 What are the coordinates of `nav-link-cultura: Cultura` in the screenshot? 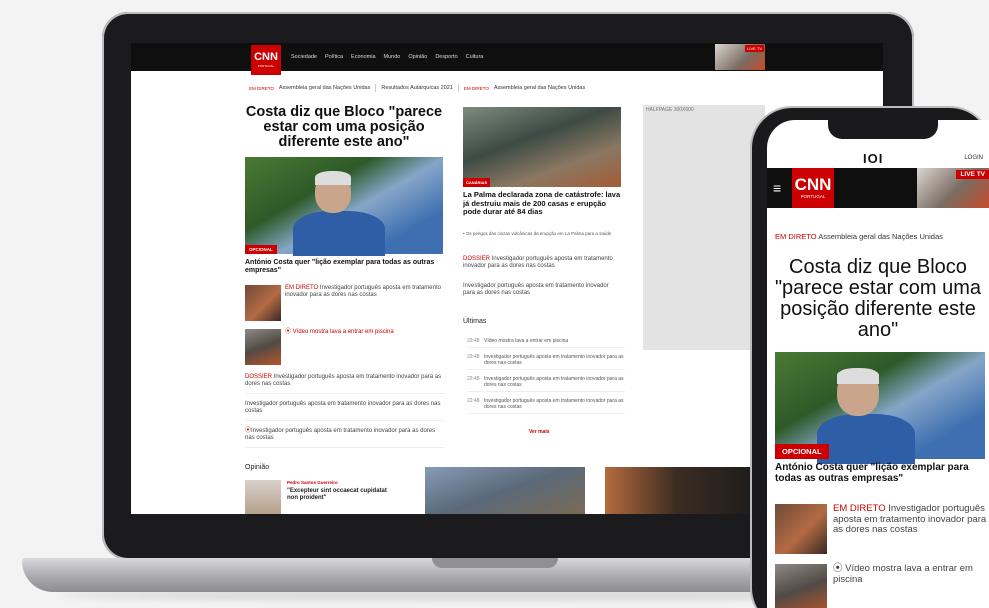 It's located at (475, 57).